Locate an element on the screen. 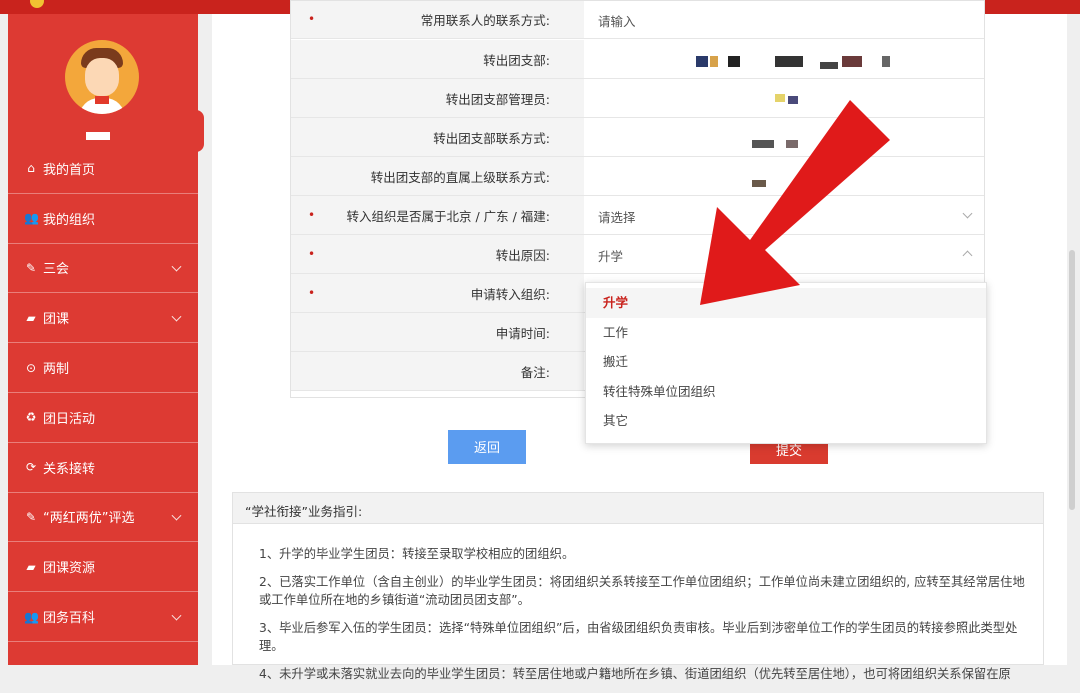 This screenshot has width=1080, height=693. form-label: 转出团支部: is located at coordinates (516, 60).